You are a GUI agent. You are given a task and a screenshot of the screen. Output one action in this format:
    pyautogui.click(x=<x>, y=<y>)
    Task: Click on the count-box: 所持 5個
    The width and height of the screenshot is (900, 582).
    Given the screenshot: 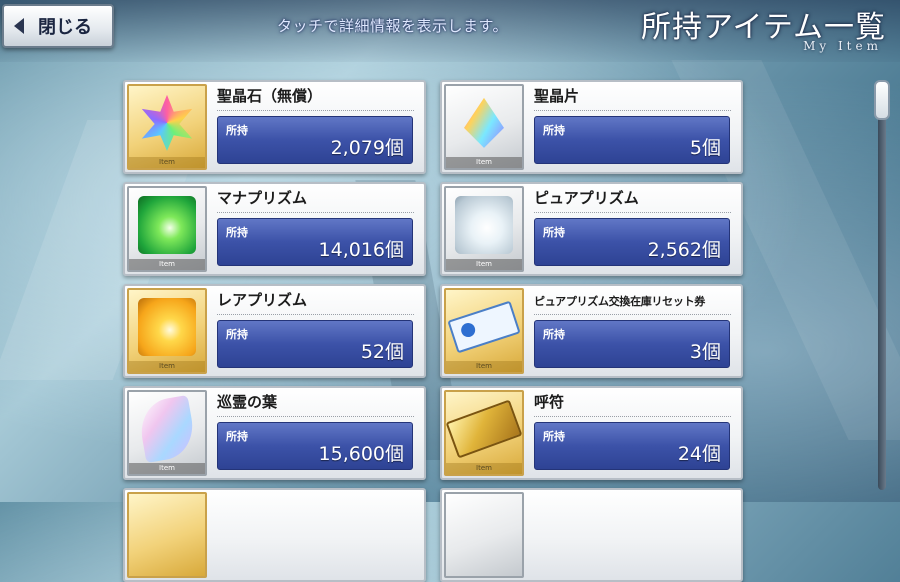 What is the action you would take?
    pyautogui.click(x=632, y=140)
    